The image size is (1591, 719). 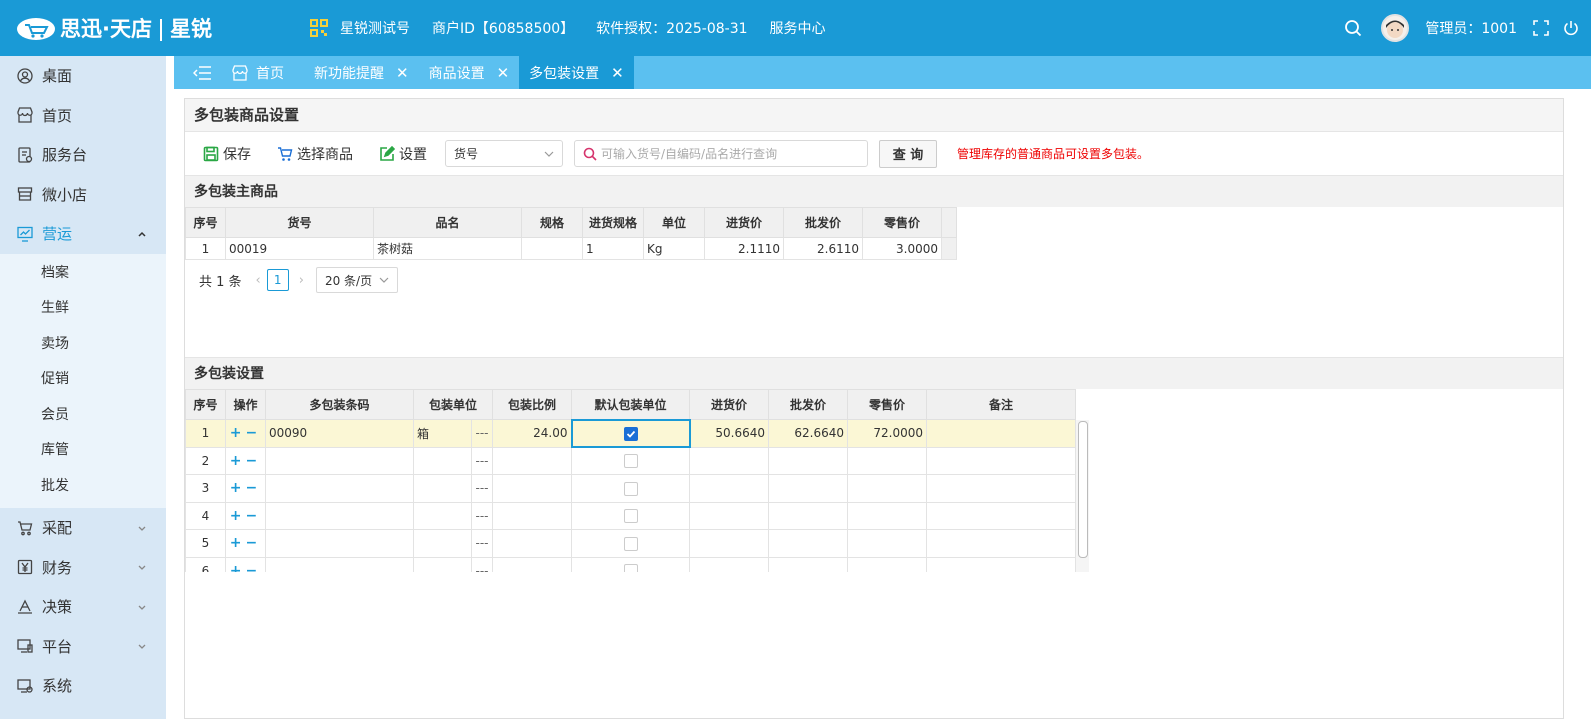 What do you see at coordinates (258, 280) in the screenshot?
I see `prev-page-icon: ‹` at bounding box center [258, 280].